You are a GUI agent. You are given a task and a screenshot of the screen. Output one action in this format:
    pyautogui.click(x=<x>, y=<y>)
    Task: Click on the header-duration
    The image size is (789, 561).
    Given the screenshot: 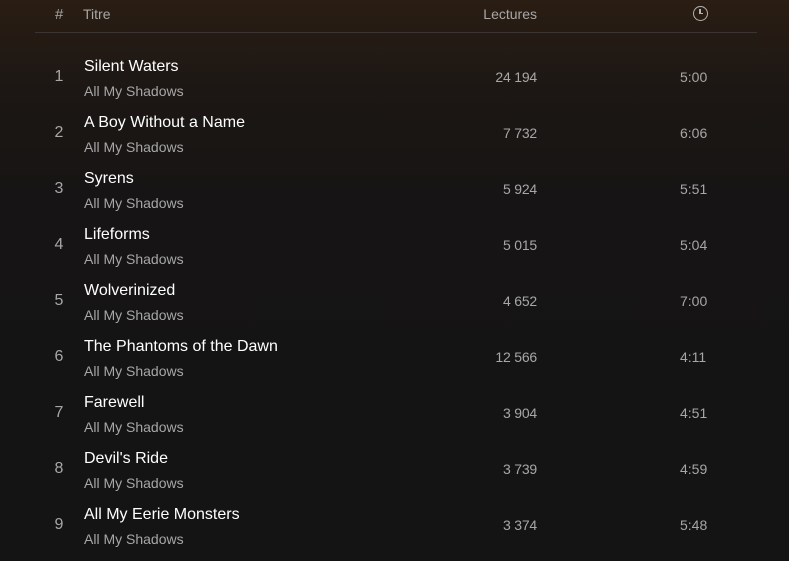 What is the action you would take?
    pyautogui.click(x=701, y=14)
    